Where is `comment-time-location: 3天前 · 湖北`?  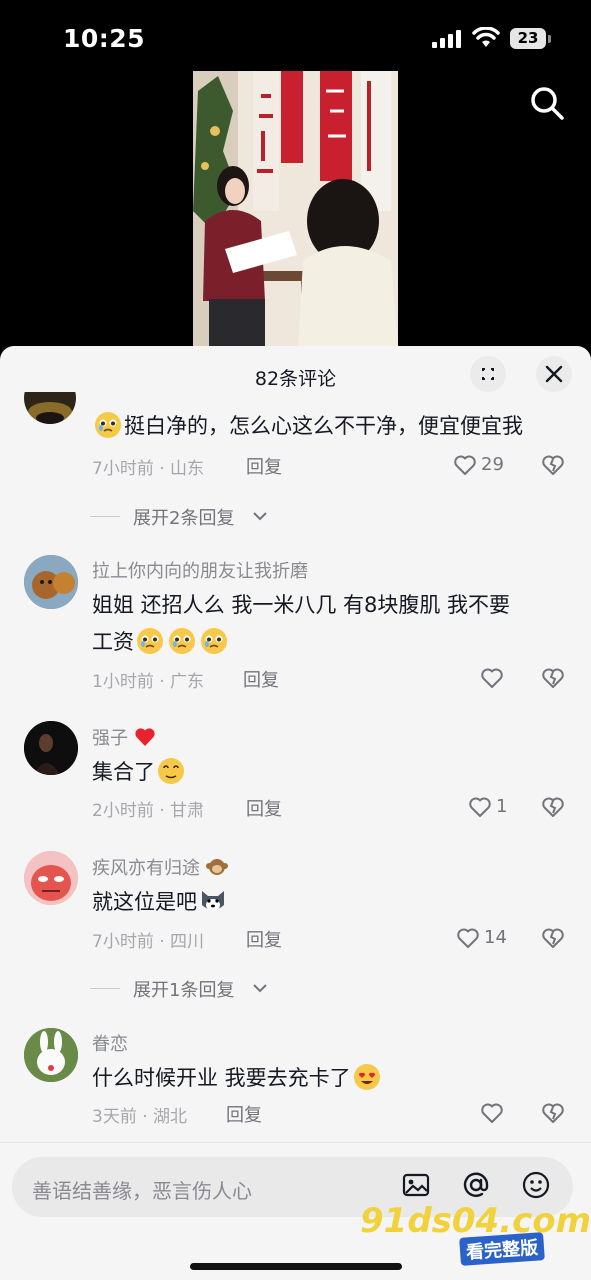
comment-time-location: 3天前 · 湖北 is located at coordinates (140, 1117).